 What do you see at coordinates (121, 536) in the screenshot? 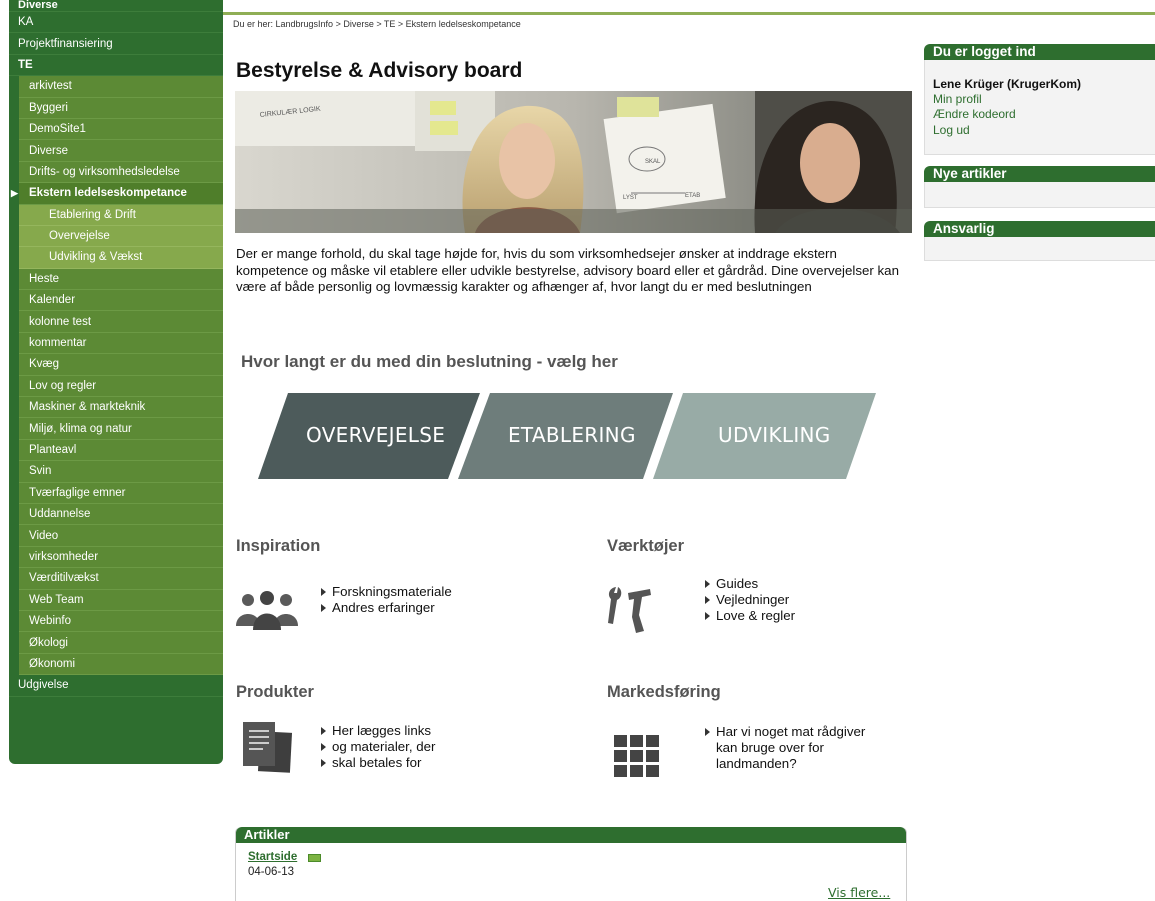
I see `sidebar-item-video: Video` at bounding box center [121, 536].